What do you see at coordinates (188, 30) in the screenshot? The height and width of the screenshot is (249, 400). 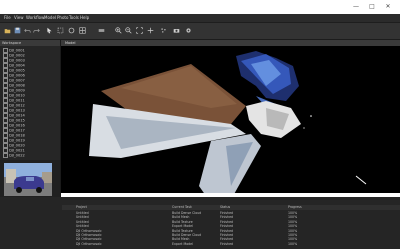 I see `settings-icon` at bounding box center [188, 30].